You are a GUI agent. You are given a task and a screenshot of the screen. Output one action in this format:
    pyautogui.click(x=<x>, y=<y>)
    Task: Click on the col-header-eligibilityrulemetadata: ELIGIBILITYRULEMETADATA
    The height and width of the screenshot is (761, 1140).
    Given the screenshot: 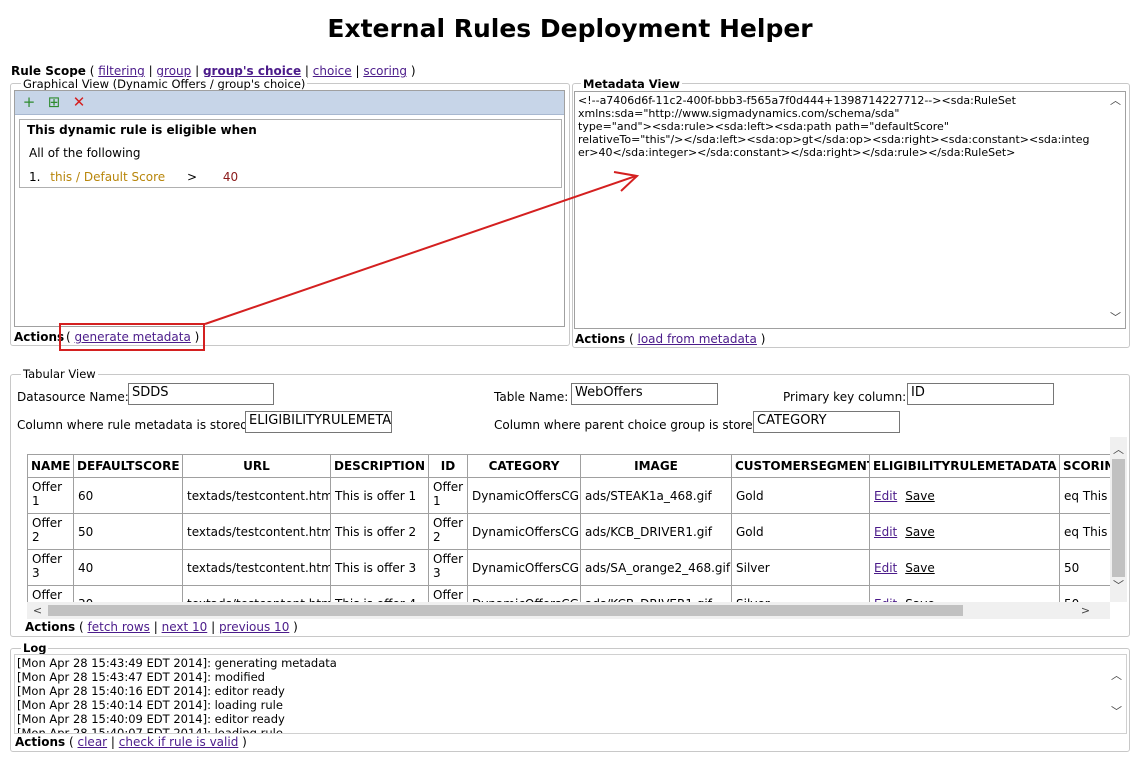 What is the action you would take?
    pyautogui.click(x=964, y=466)
    